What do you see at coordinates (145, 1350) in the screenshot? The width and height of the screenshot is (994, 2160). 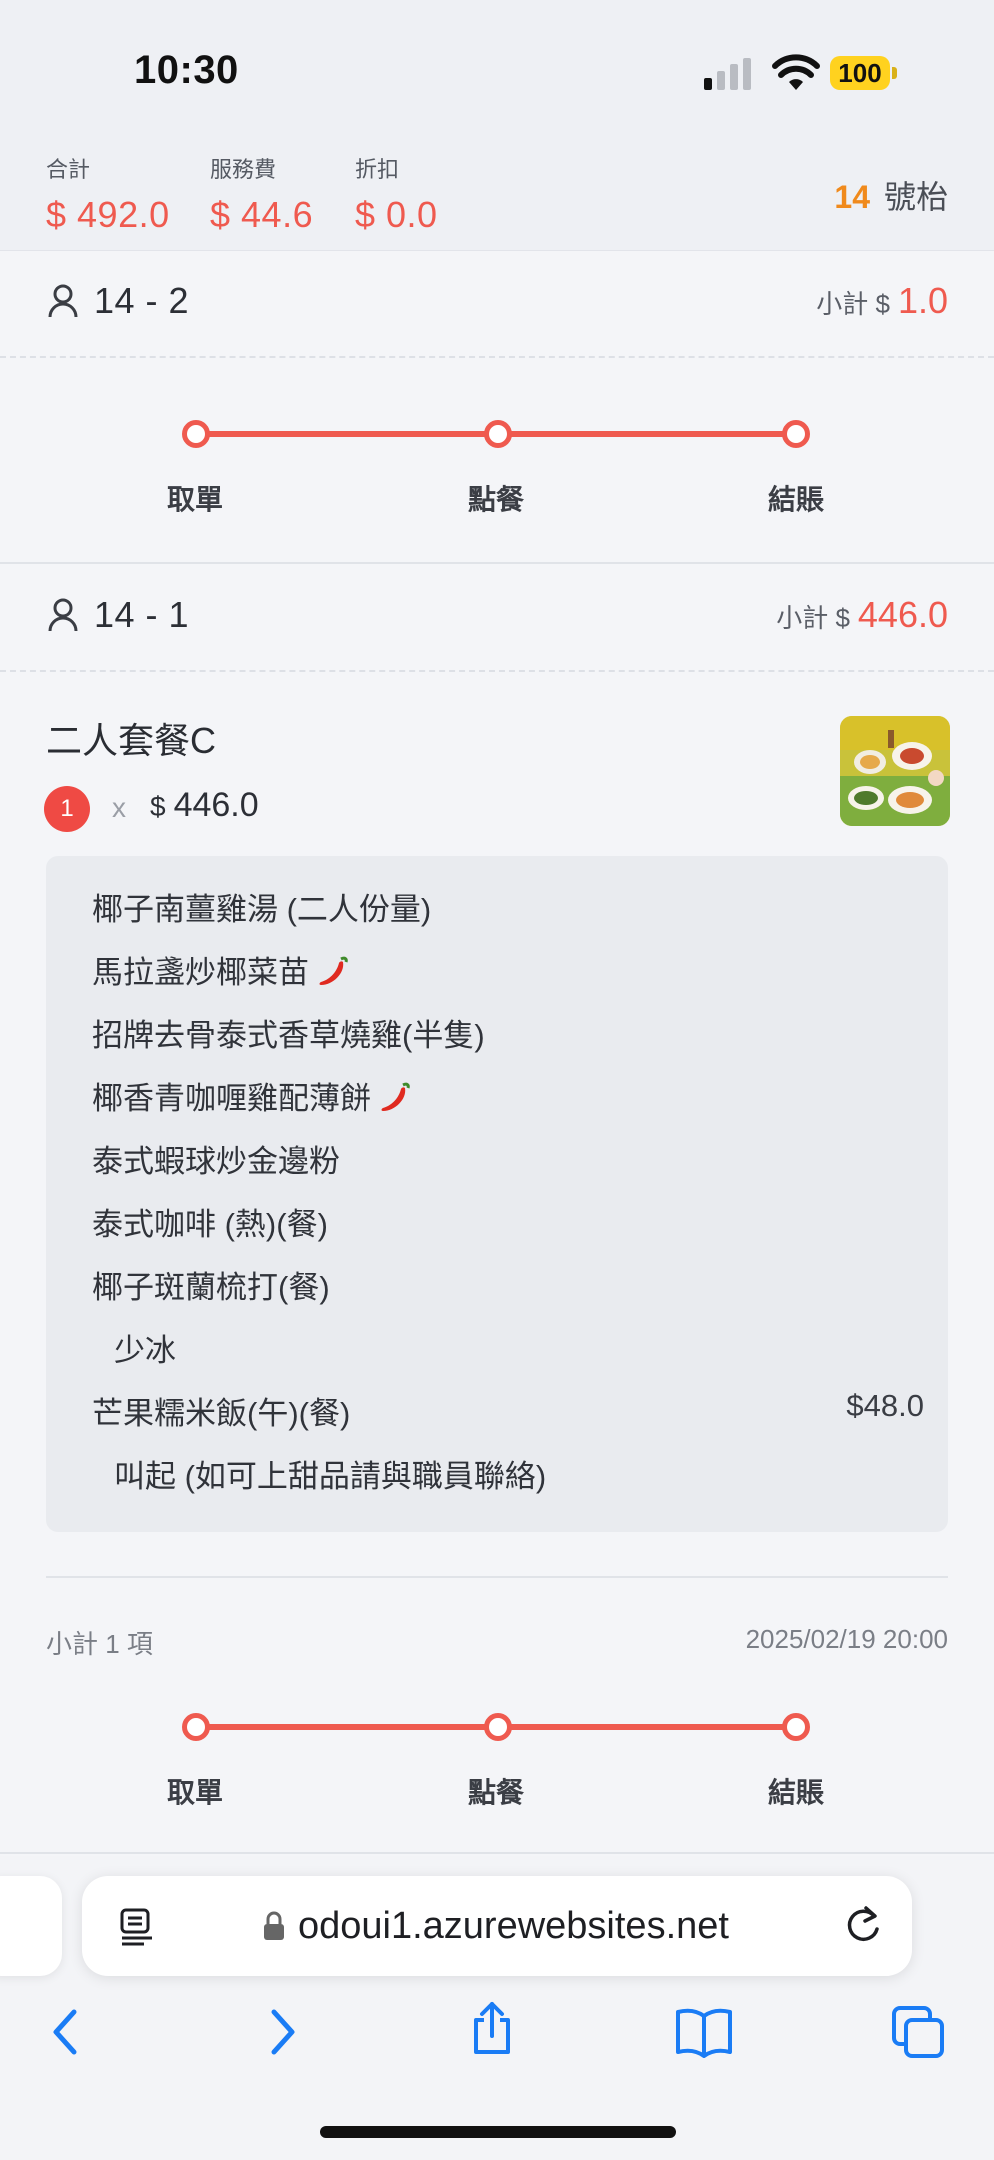 I see `detail-modifier: 少冰` at bounding box center [145, 1350].